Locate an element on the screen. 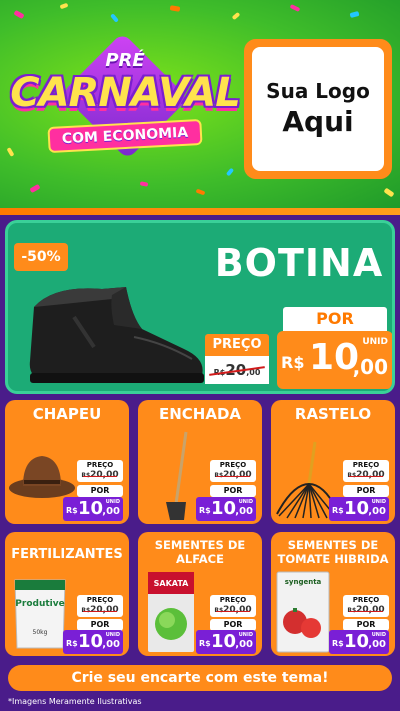 The height and width of the screenshot is (711, 400). logo-text-line2: Aqui is located at coordinates (318, 121).